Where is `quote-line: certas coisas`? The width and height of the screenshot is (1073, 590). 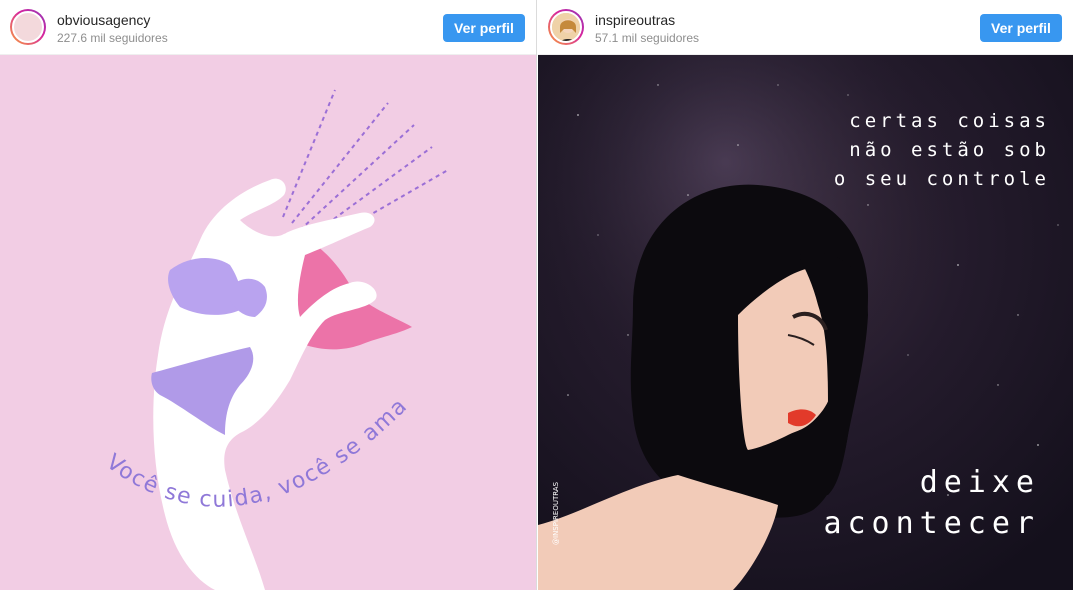 quote-line: certas coisas is located at coordinates (949, 121).